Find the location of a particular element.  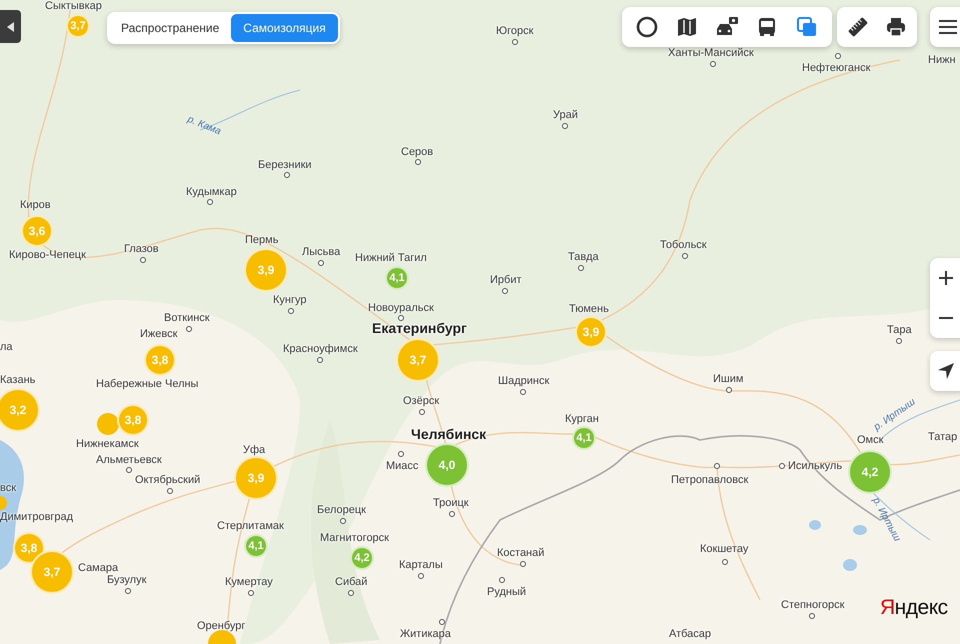

ring-icon is located at coordinates (647, 27).